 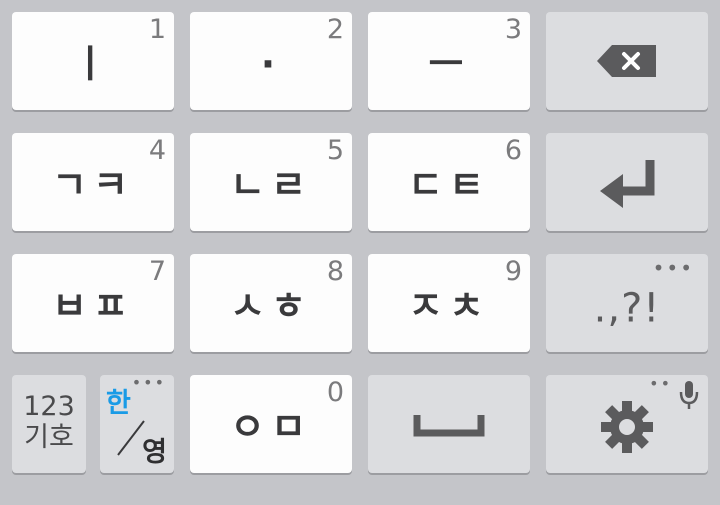 I want to click on key-label: ㅇㅁ, so click(x=271, y=427).